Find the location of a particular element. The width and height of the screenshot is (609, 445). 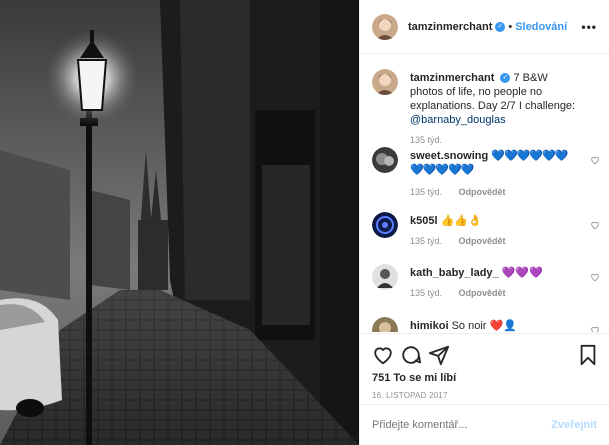

post-comment-button: Zveřejnit is located at coordinates (574, 425).